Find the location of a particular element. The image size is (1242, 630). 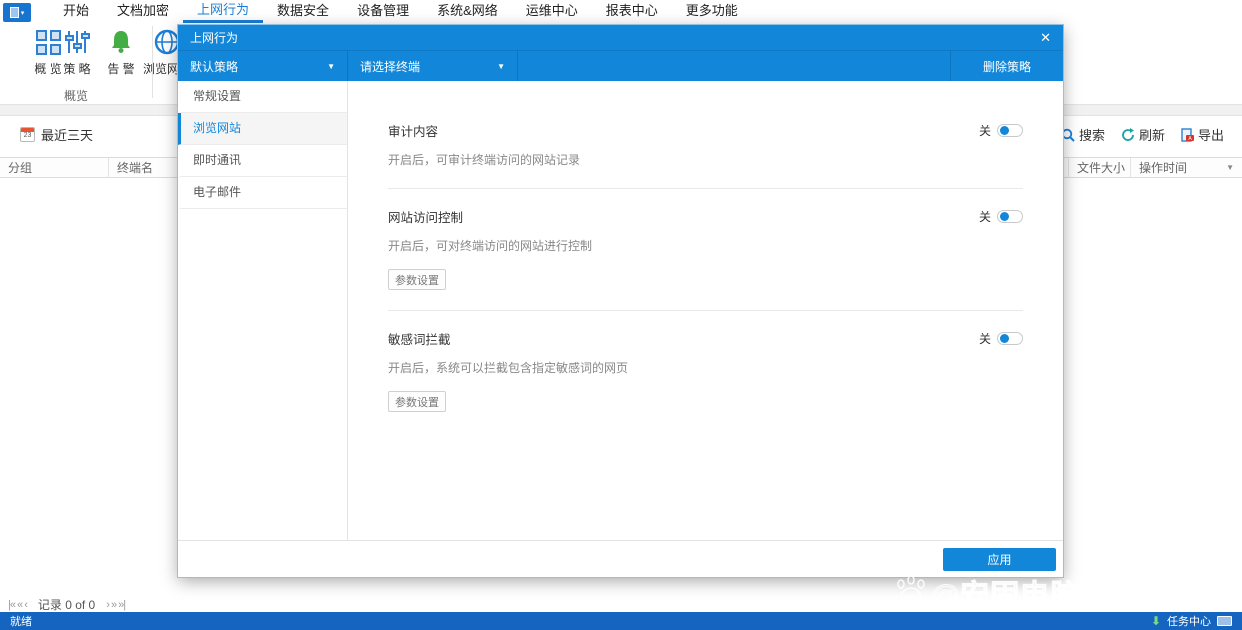

close-icon: ✕ is located at coordinates (1045, 38).